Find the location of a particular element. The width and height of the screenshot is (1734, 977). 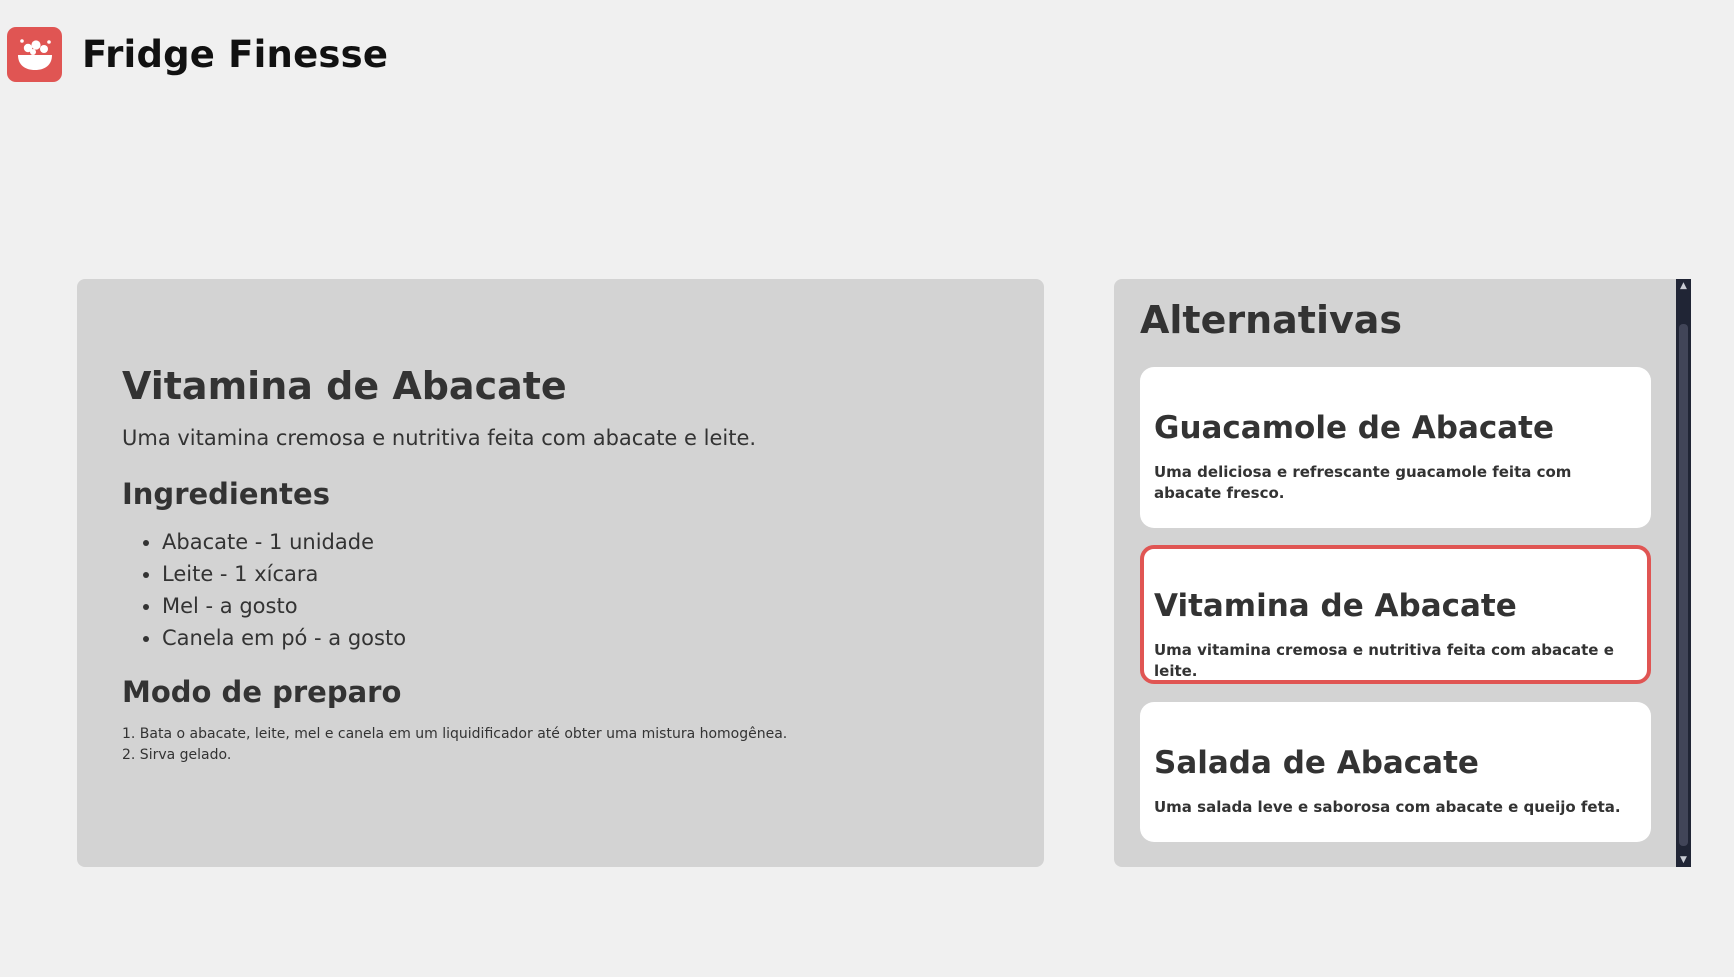

ingredient-item: Leite - 1 xícara is located at coordinates (580, 574).